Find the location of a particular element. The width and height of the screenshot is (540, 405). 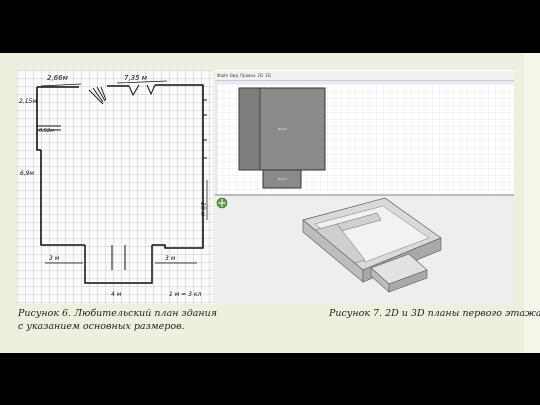

dim-left-upper: 2,15м is located at coordinates (28, 101).